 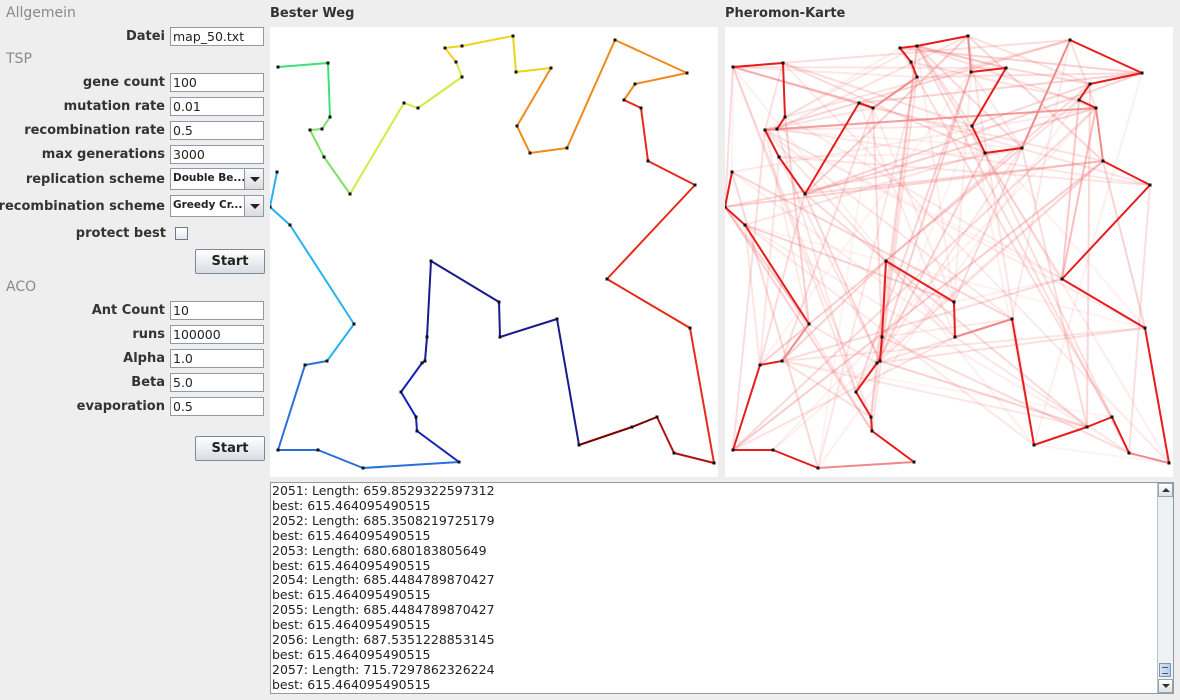 What do you see at coordinates (230, 261) in the screenshot?
I see `tsp-start-button: Start` at bounding box center [230, 261].